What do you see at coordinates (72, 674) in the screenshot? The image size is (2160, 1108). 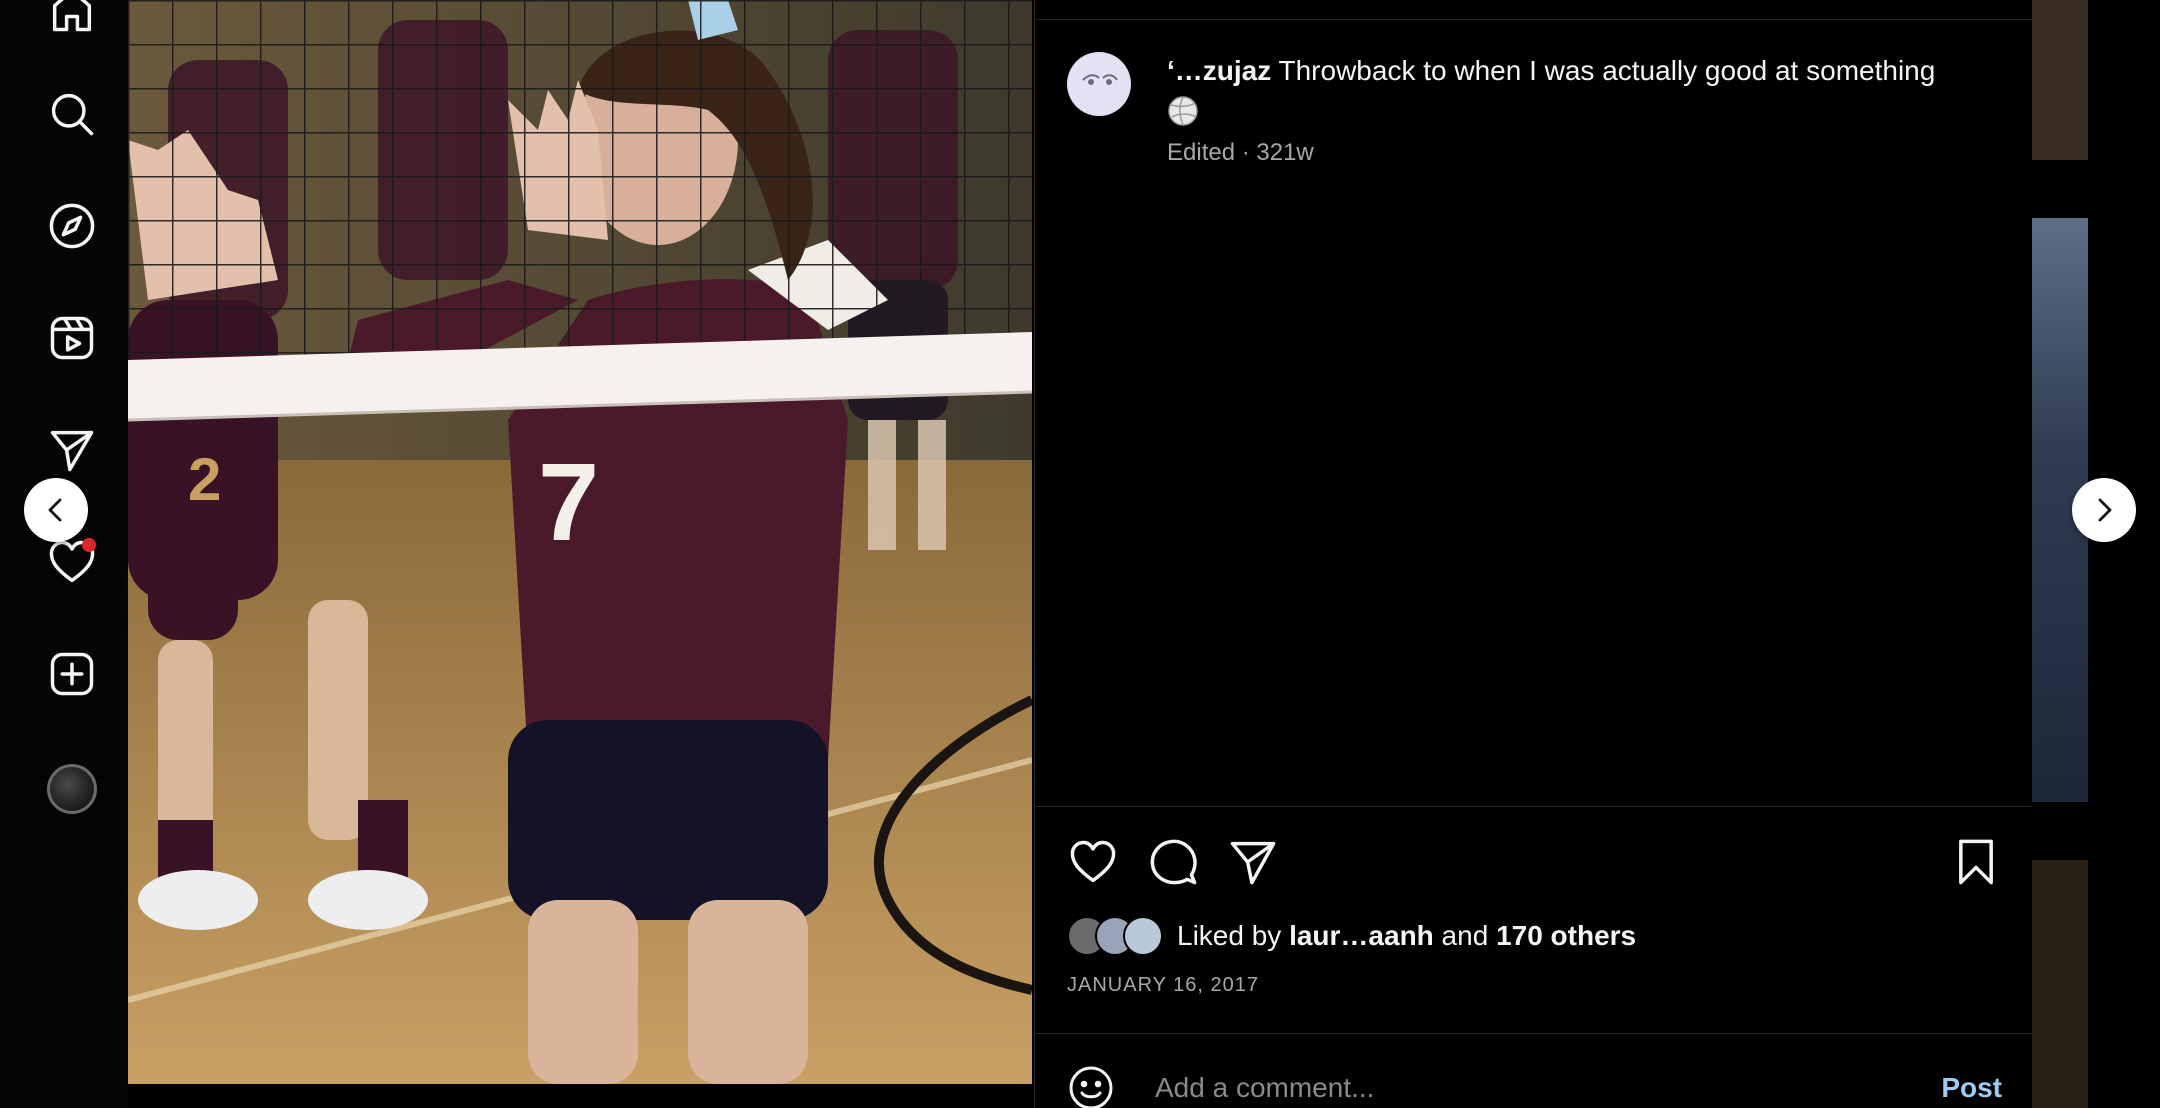 I see `create-icon` at bounding box center [72, 674].